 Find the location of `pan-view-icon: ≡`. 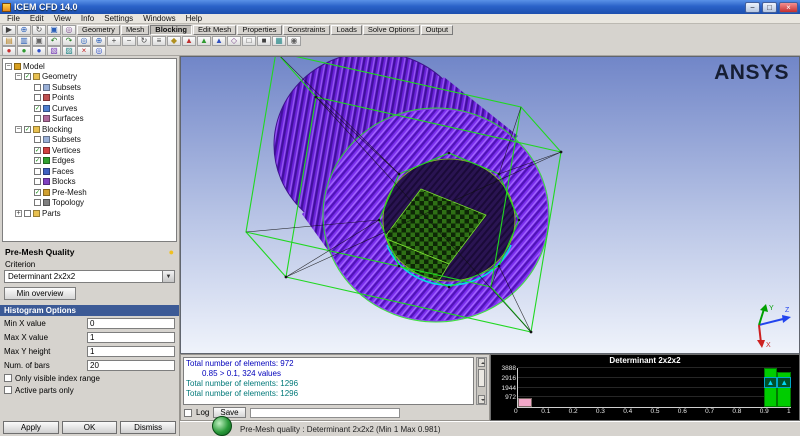

pan-view-icon: ≡ is located at coordinates (159, 40).